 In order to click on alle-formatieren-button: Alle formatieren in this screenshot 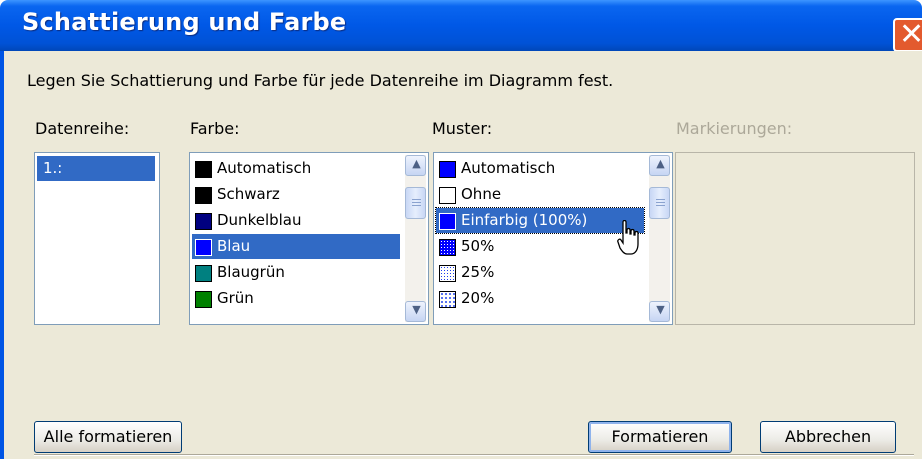, I will do `click(108, 437)`.